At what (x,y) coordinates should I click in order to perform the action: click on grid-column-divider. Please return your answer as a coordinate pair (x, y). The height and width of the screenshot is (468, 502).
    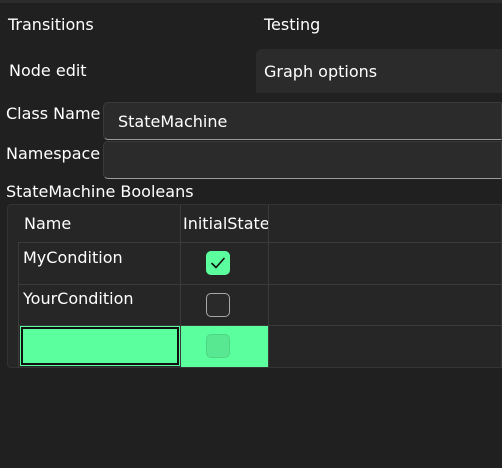
    Looking at the image, I should click on (268, 286).